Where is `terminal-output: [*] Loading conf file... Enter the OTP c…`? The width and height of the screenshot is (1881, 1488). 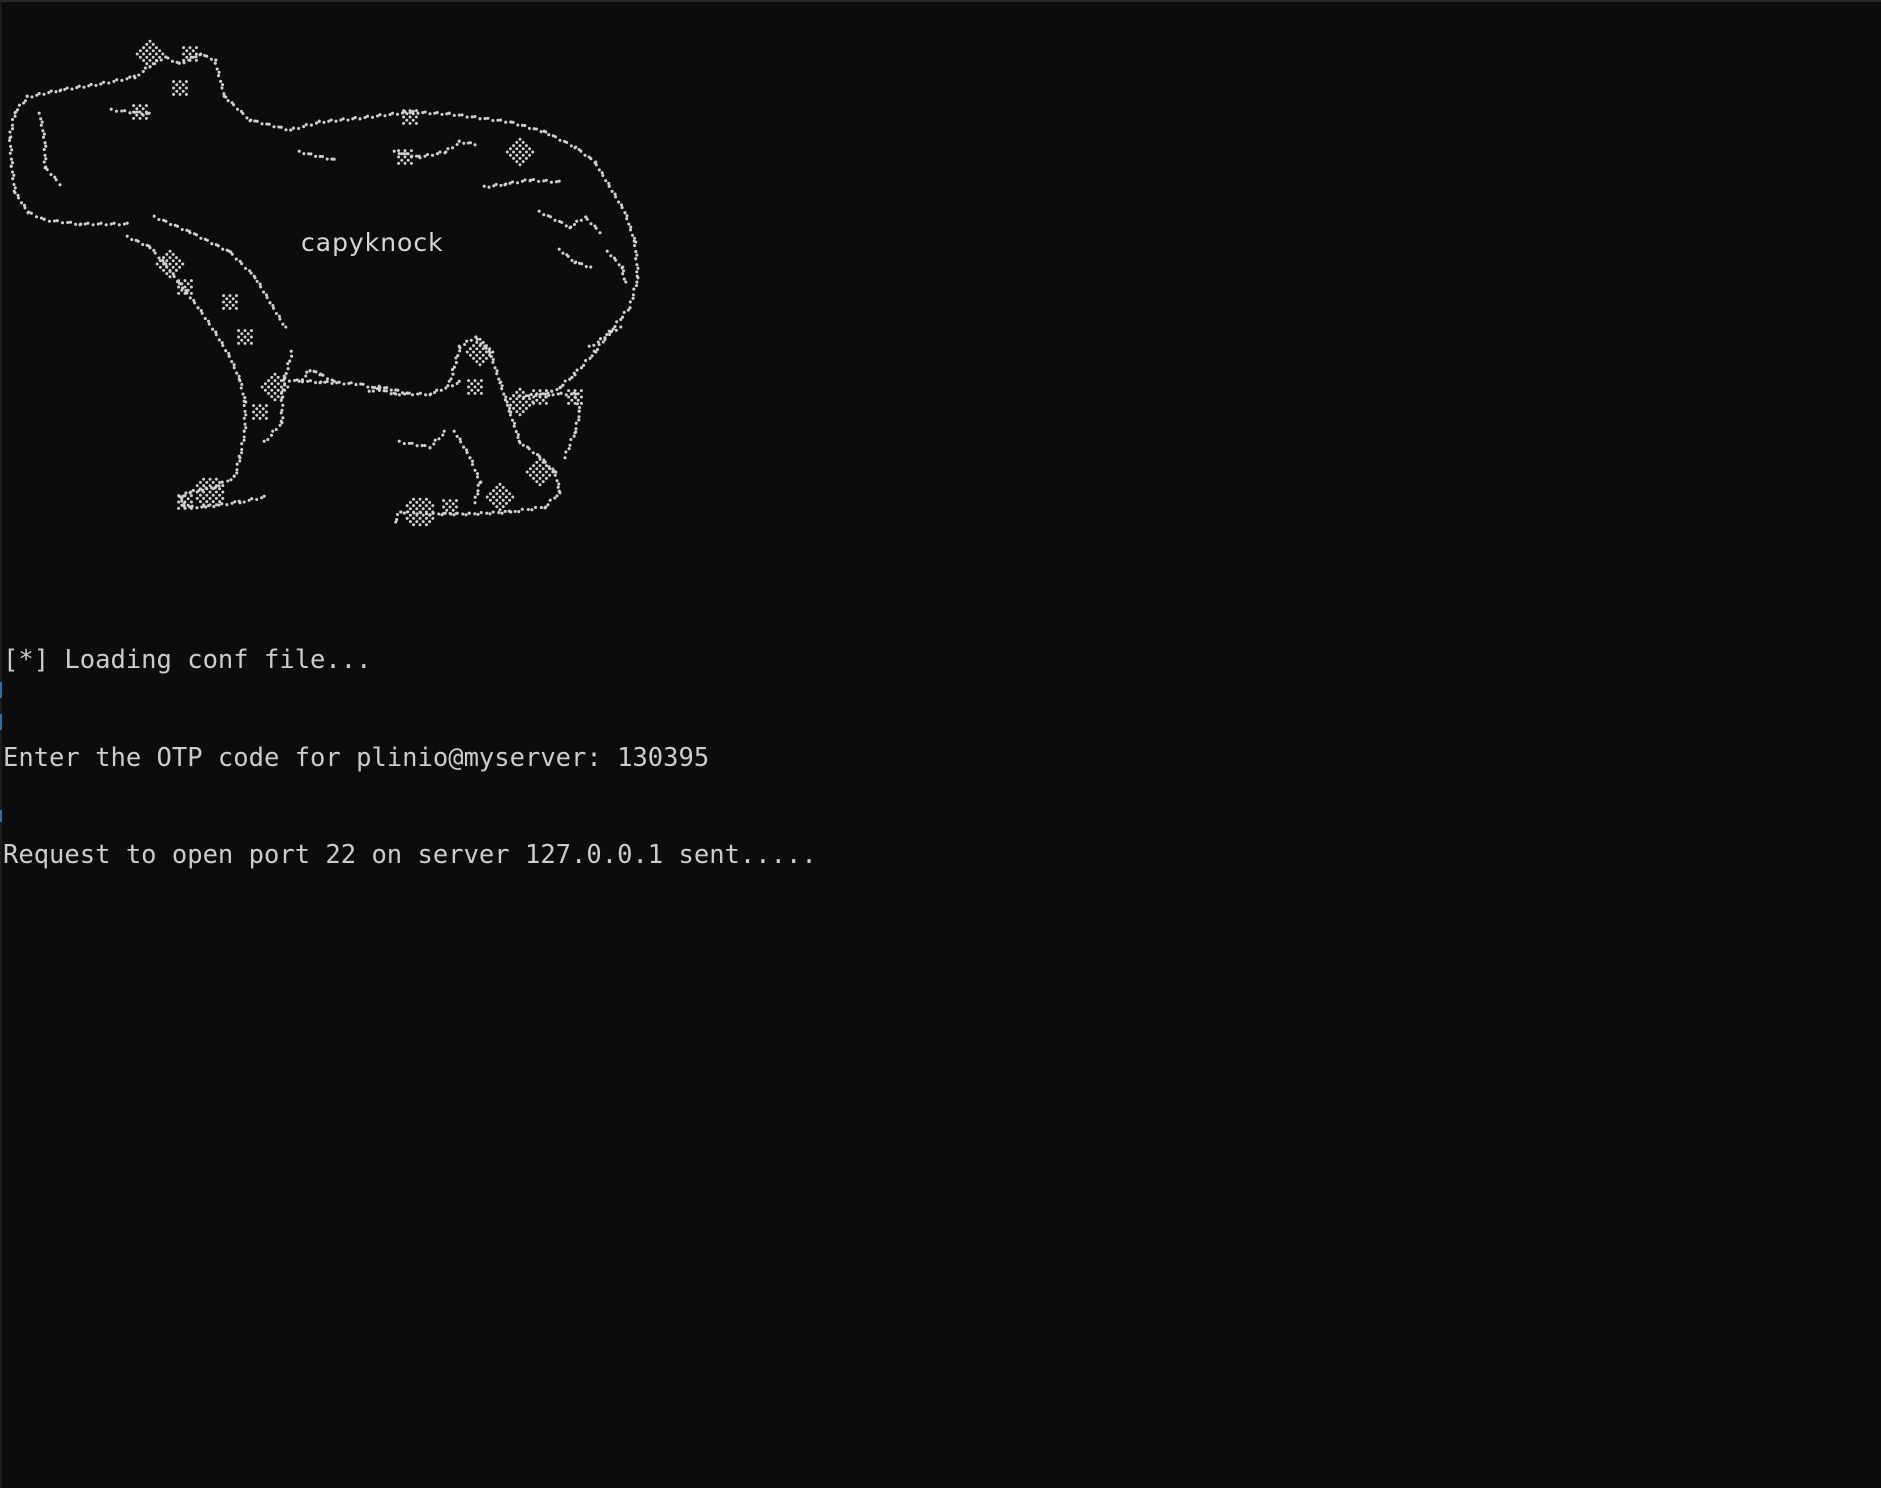
terminal-output: [*] Loading conf file... Enter the OTP c… is located at coordinates (410, 758).